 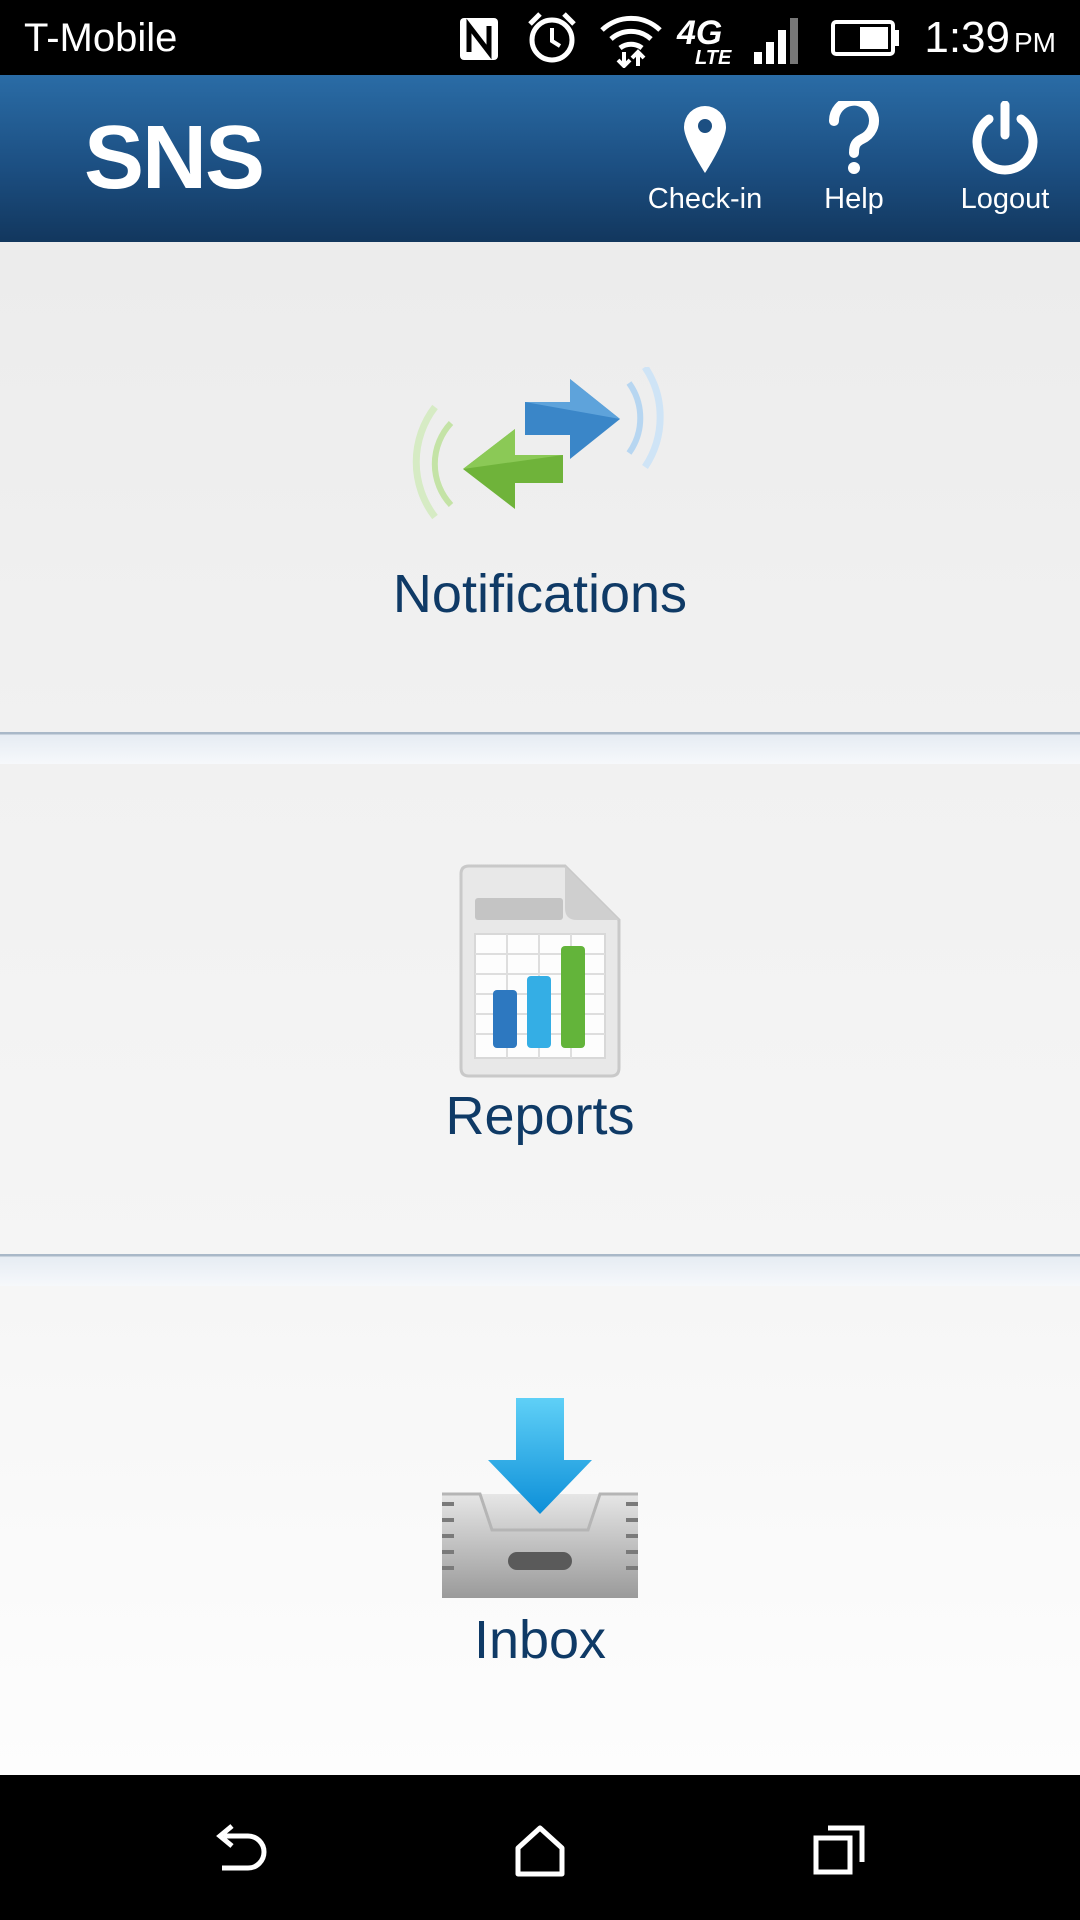 What do you see at coordinates (631, 41) in the screenshot?
I see `wifi-icon` at bounding box center [631, 41].